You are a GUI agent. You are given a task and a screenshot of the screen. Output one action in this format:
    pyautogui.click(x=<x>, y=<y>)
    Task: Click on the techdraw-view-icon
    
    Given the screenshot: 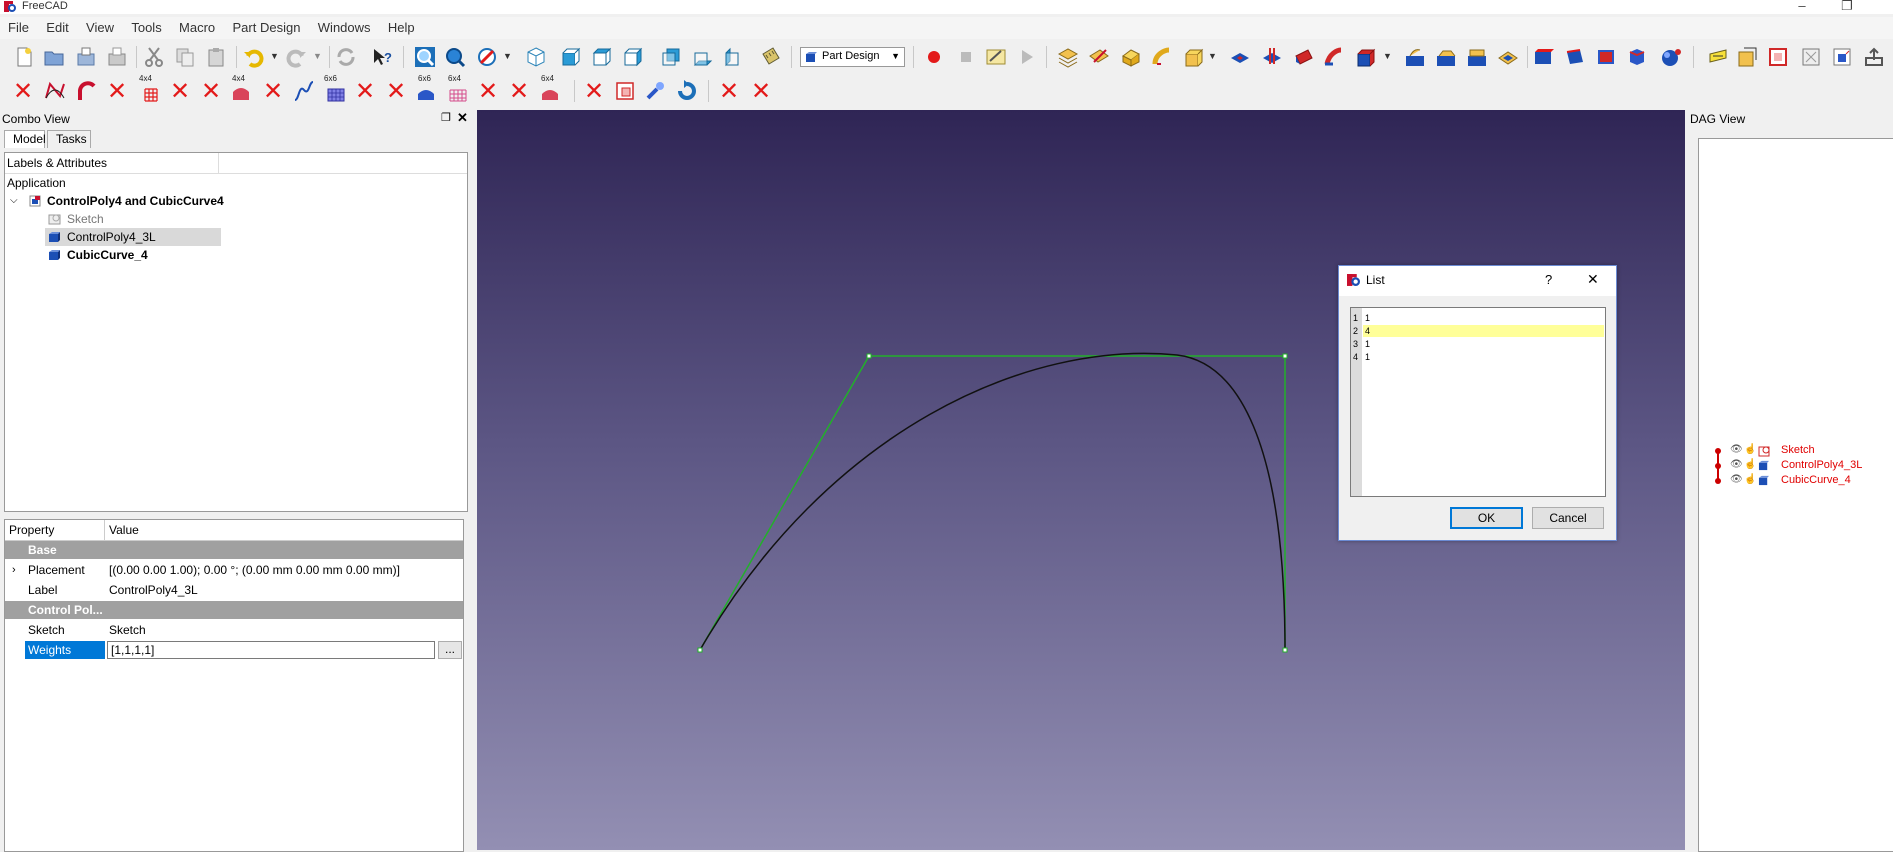 What is the action you would take?
    pyautogui.click(x=1778, y=57)
    